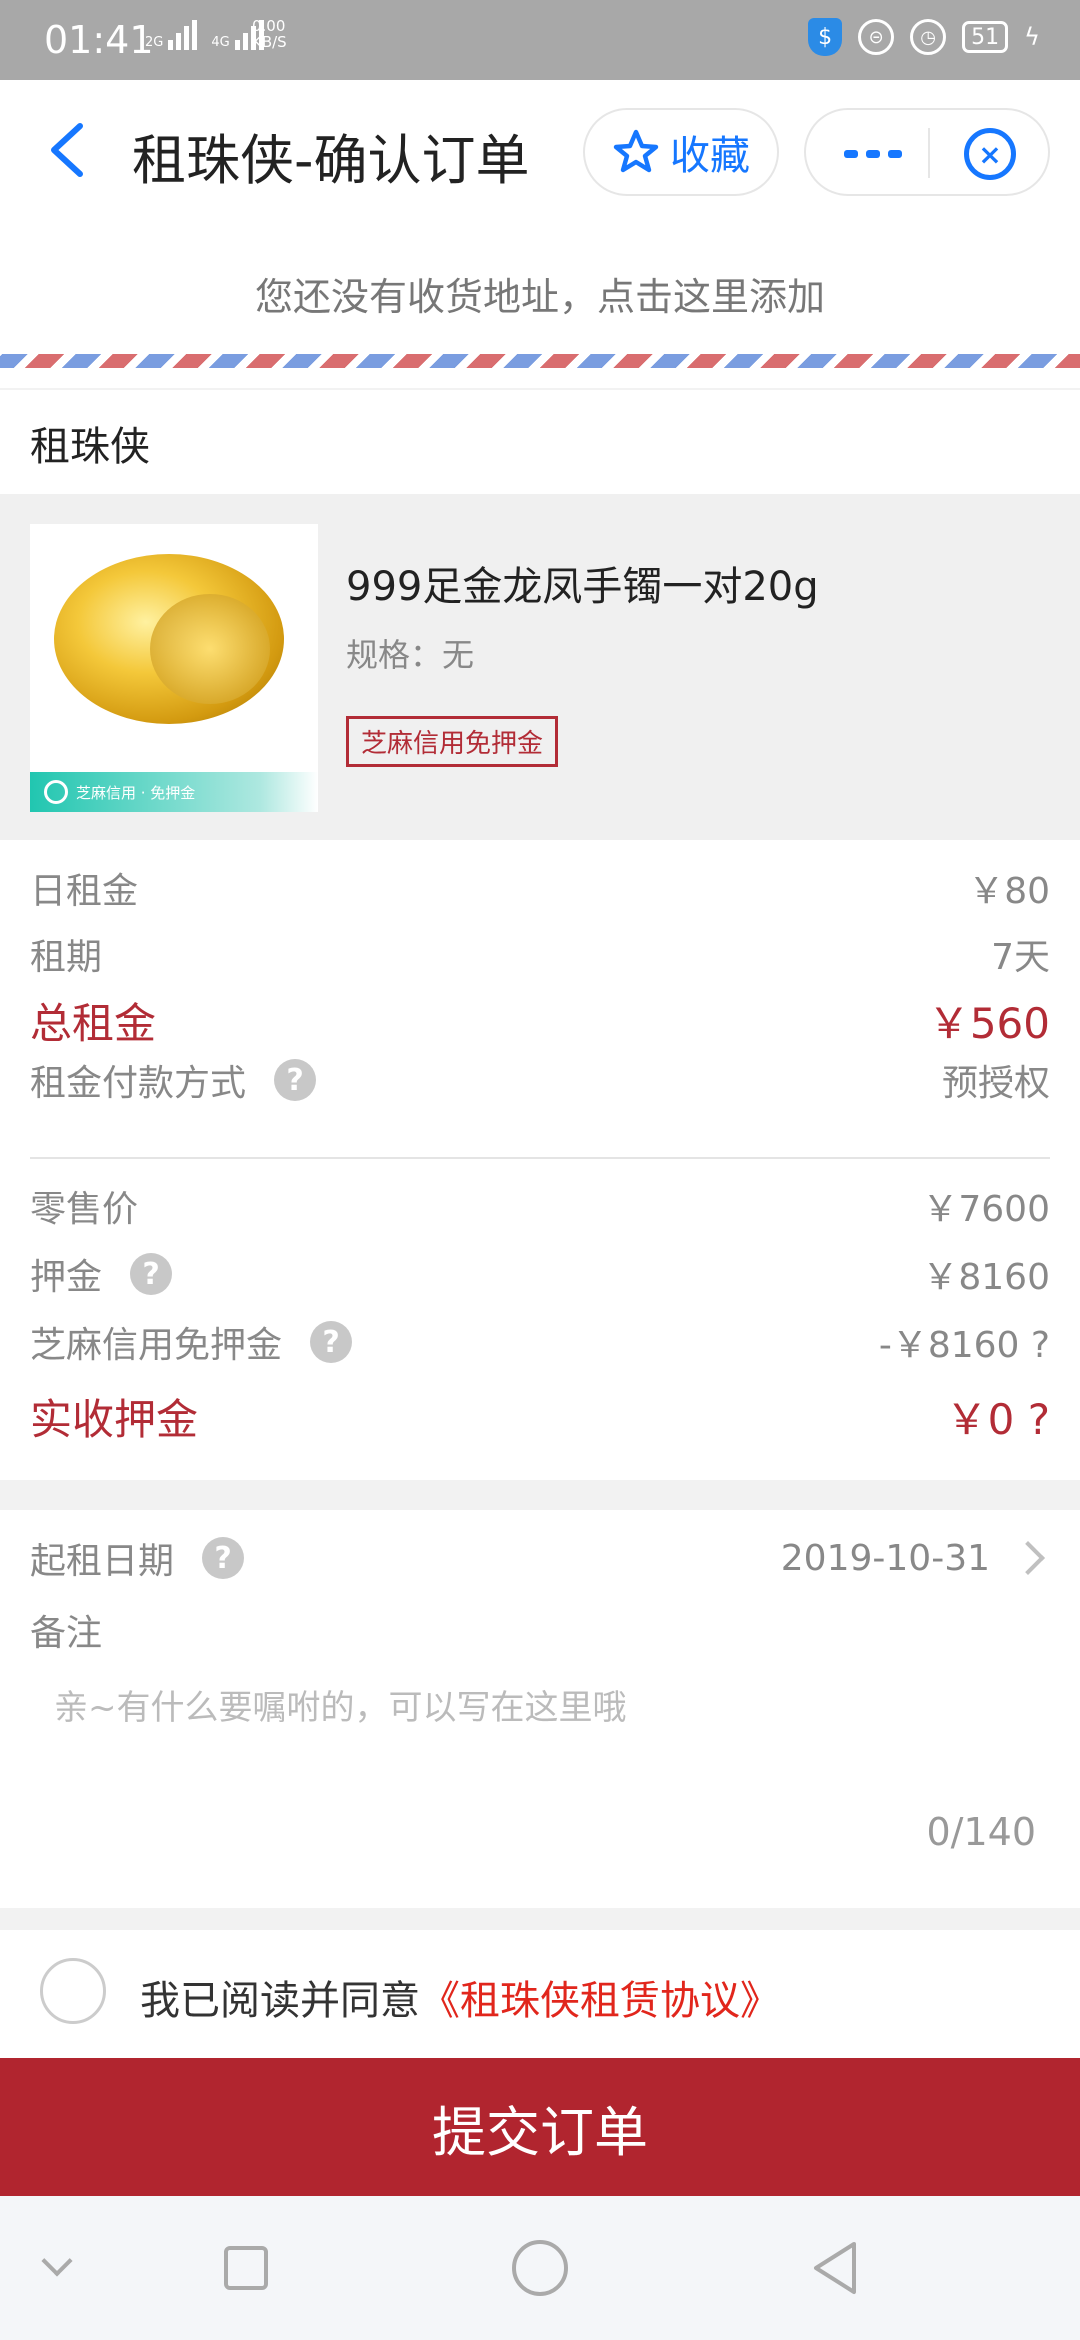 The image size is (1080, 2340). I want to click on submit-order-button: 提交订单, so click(540, 2127).